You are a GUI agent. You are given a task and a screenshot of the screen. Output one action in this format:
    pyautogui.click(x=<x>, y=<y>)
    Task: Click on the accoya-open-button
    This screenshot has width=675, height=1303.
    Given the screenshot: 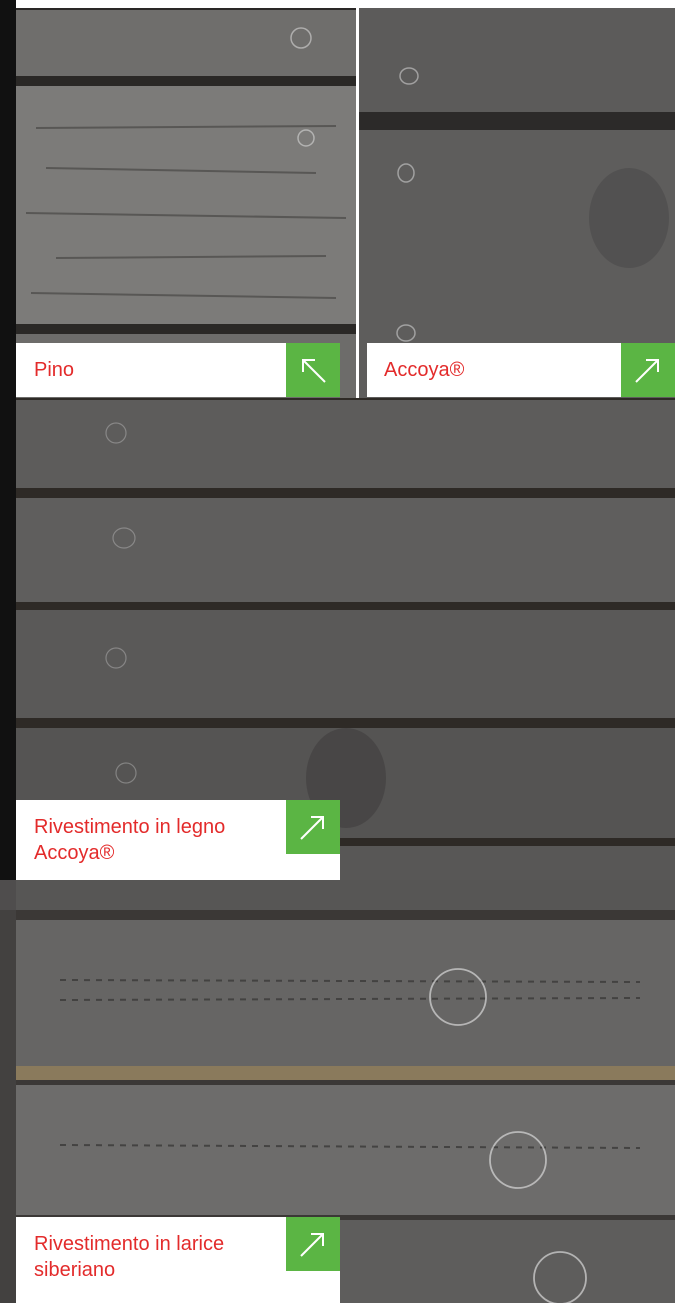 What is the action you would take?
    pyautogui.click(x=648, y=370)
    